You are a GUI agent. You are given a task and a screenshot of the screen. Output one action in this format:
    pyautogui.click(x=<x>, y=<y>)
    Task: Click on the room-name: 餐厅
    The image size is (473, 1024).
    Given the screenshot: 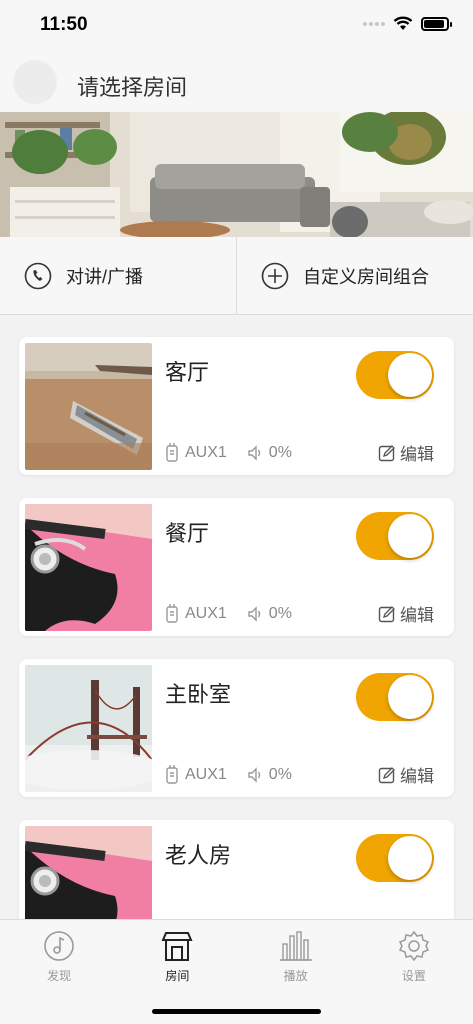 What is the action you would take?
    pyautogui.click(x=187, y=533)
    